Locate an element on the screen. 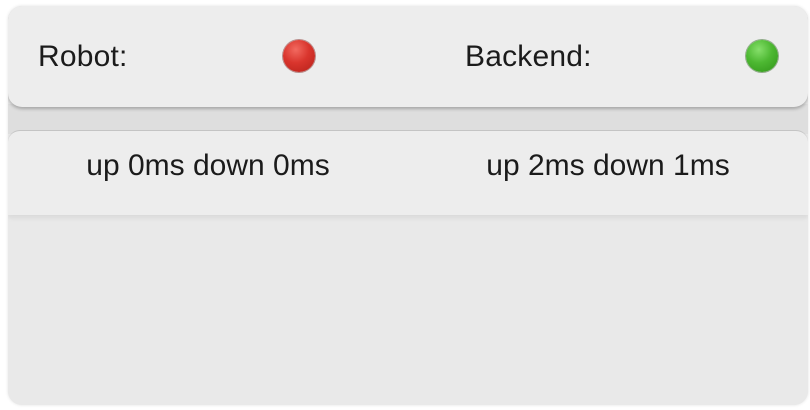 The height and width of the screenshot is (410, 810). robot-status-indicator-icon is located at coordinates (299, 56).